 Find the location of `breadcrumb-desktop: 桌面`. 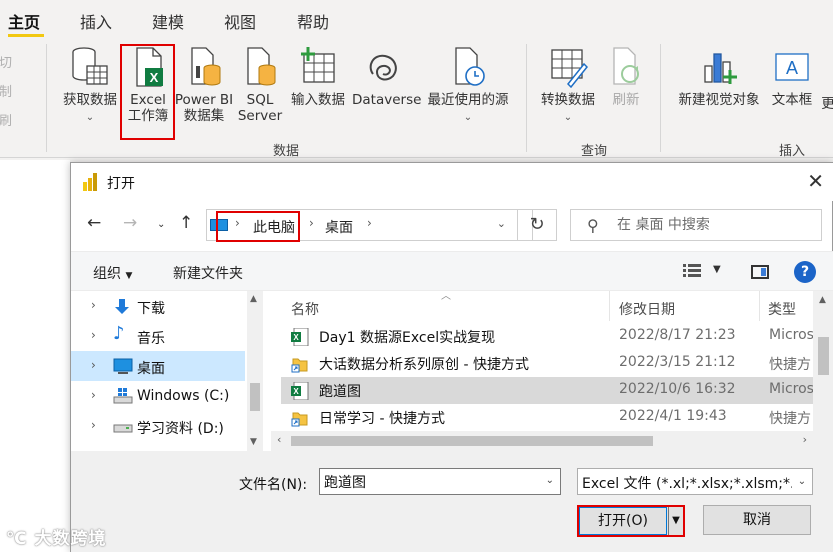

breadcrumb-desktop: 桌面 is located at coordinates (339, 227).